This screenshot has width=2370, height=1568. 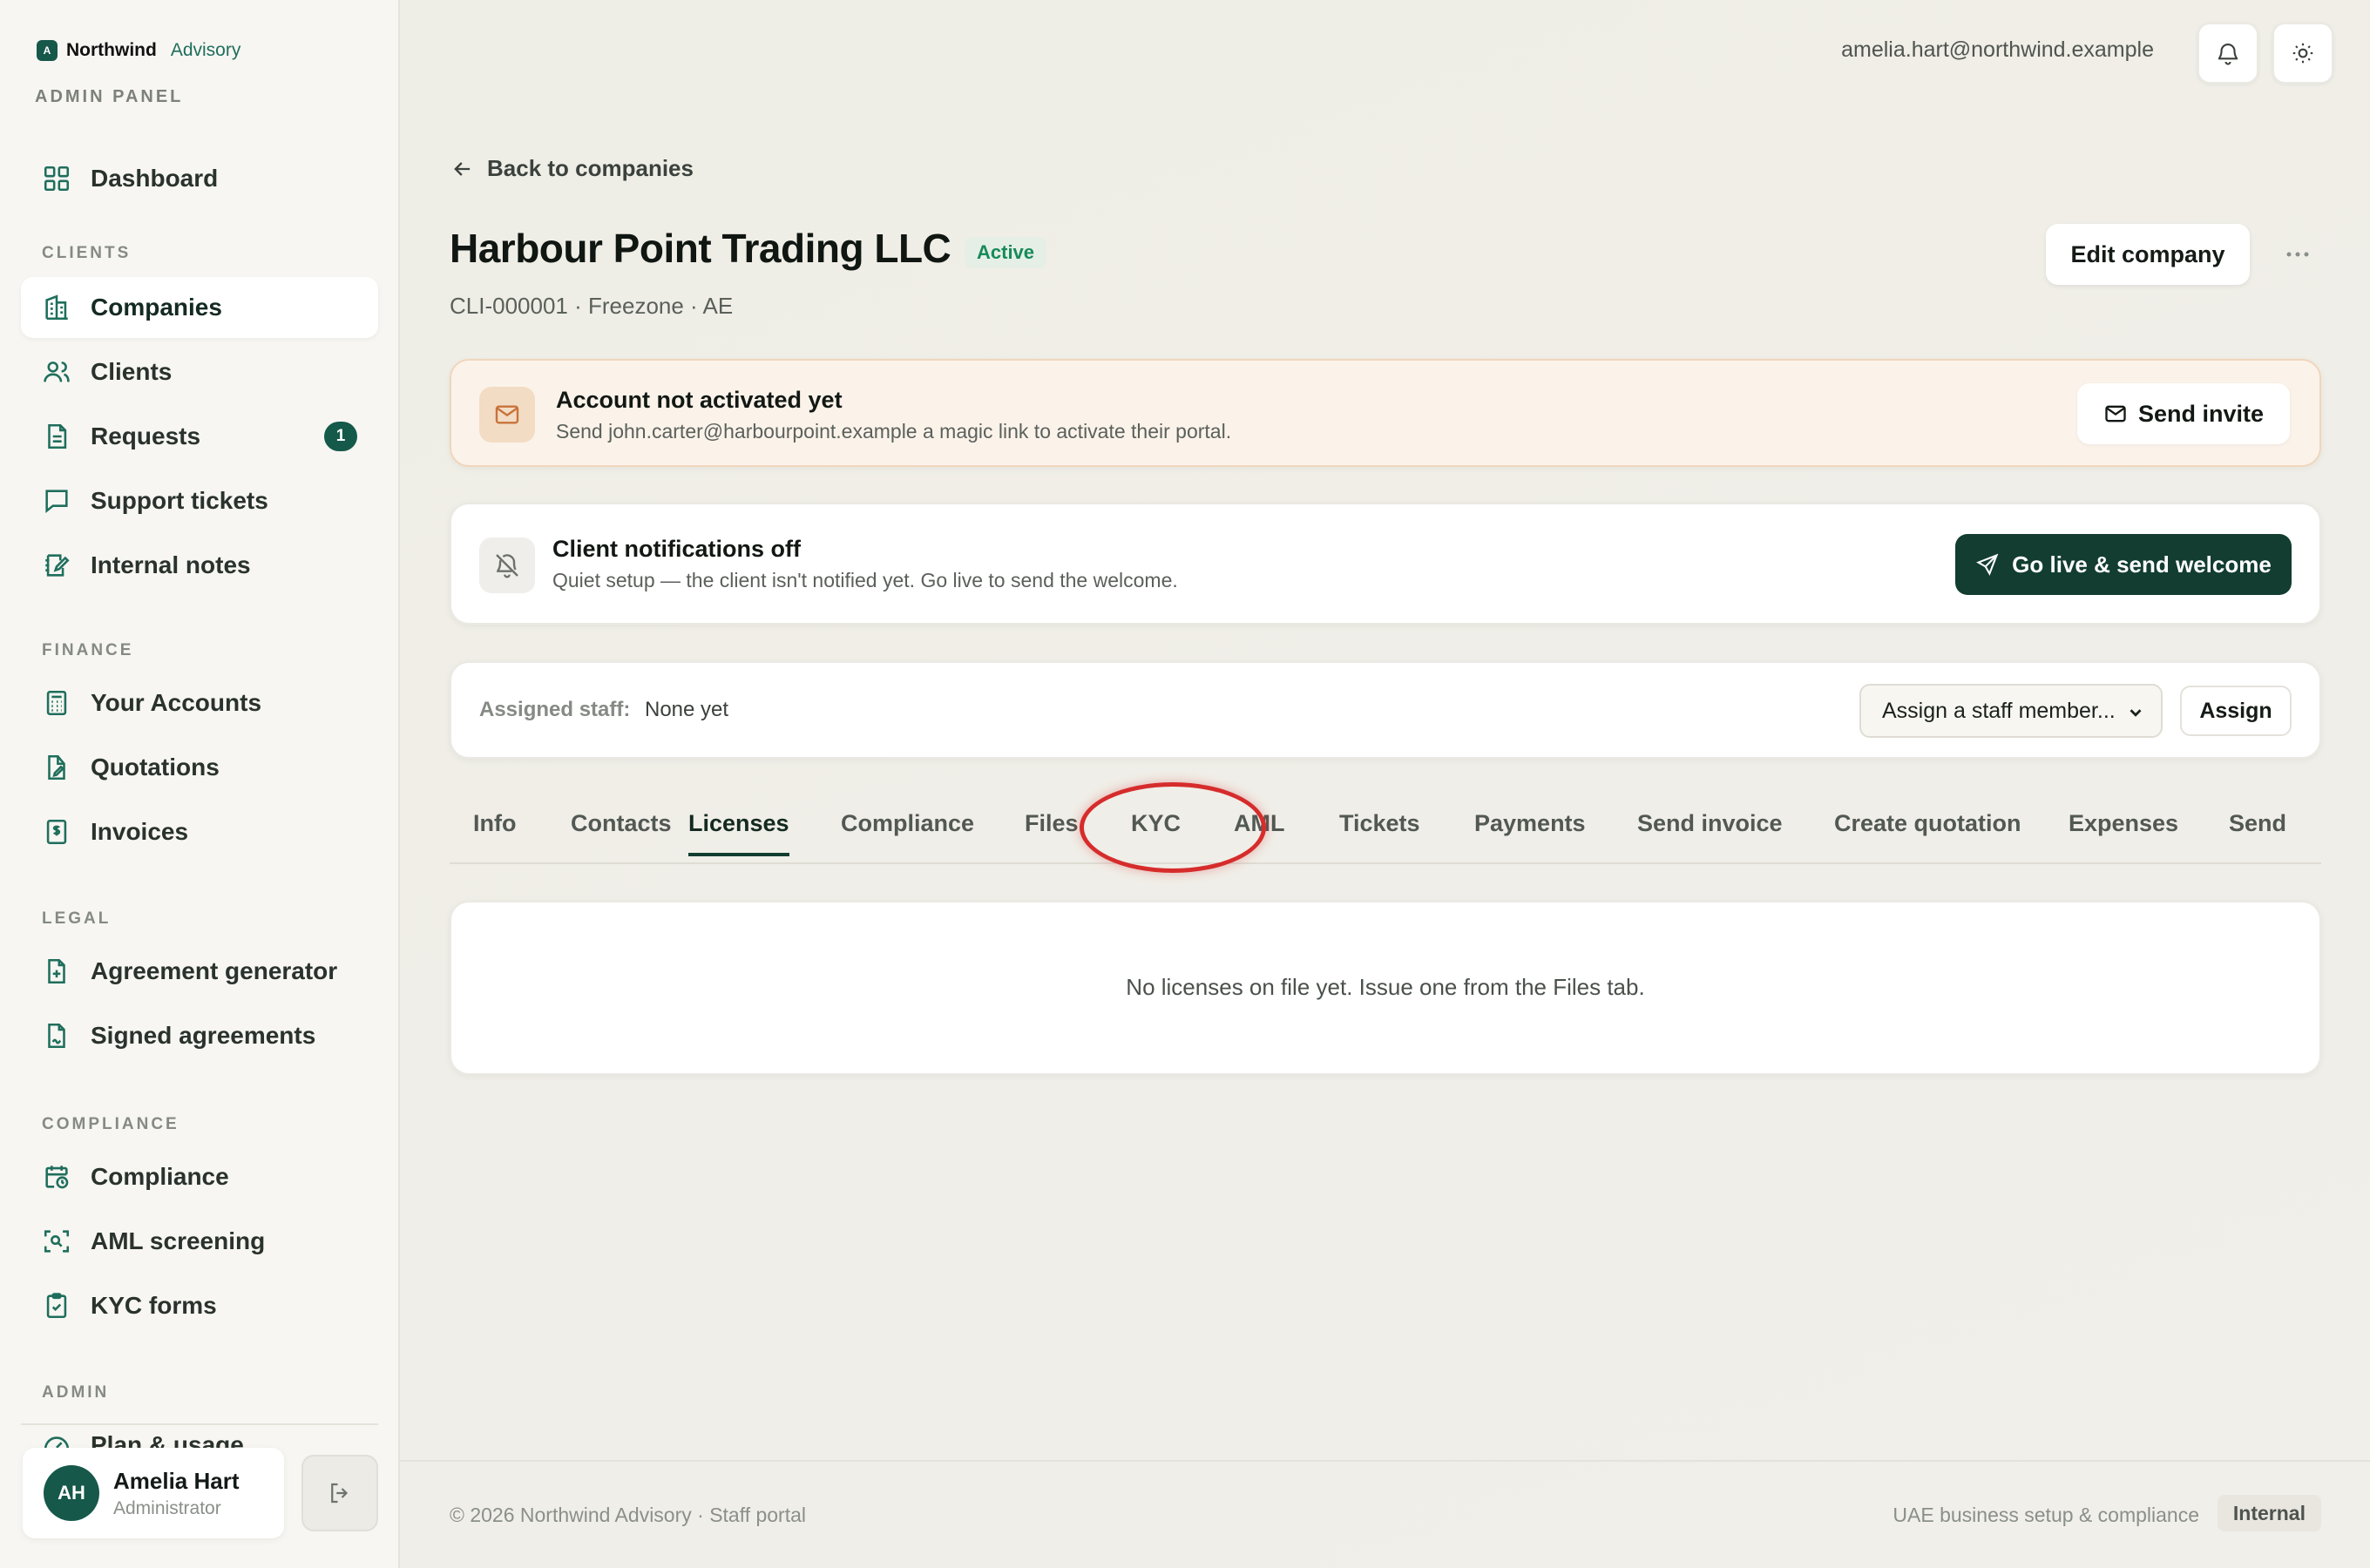 What do you see at coordinates (621, 831) in the screenshot?
I see `tab-contacts: Contacts` at bounding box center [621, 831].